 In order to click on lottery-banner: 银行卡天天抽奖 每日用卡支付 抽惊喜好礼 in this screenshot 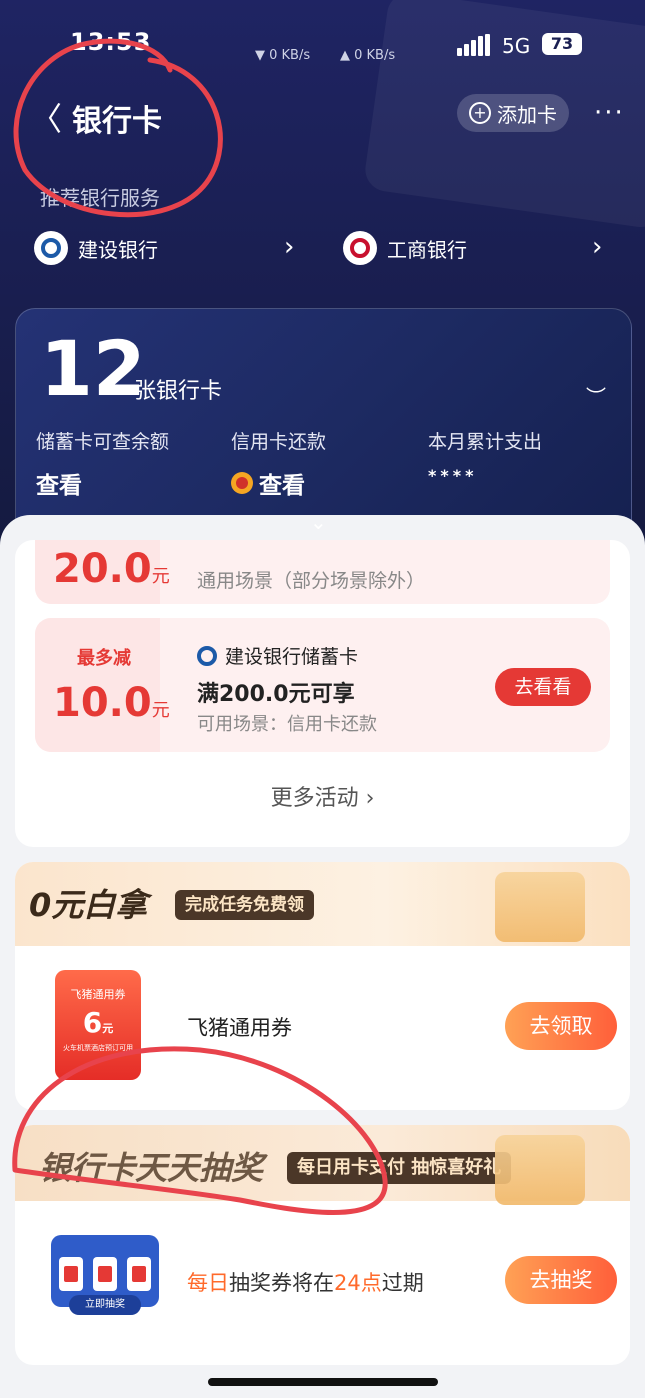, I will do `click(322, 1165)`.